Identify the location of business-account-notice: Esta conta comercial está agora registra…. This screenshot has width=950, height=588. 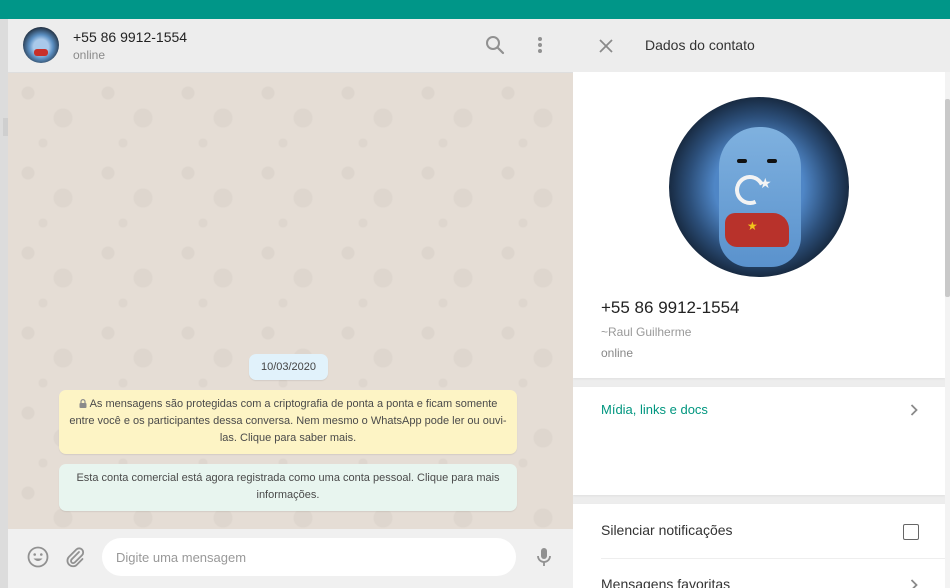
(288, 487).